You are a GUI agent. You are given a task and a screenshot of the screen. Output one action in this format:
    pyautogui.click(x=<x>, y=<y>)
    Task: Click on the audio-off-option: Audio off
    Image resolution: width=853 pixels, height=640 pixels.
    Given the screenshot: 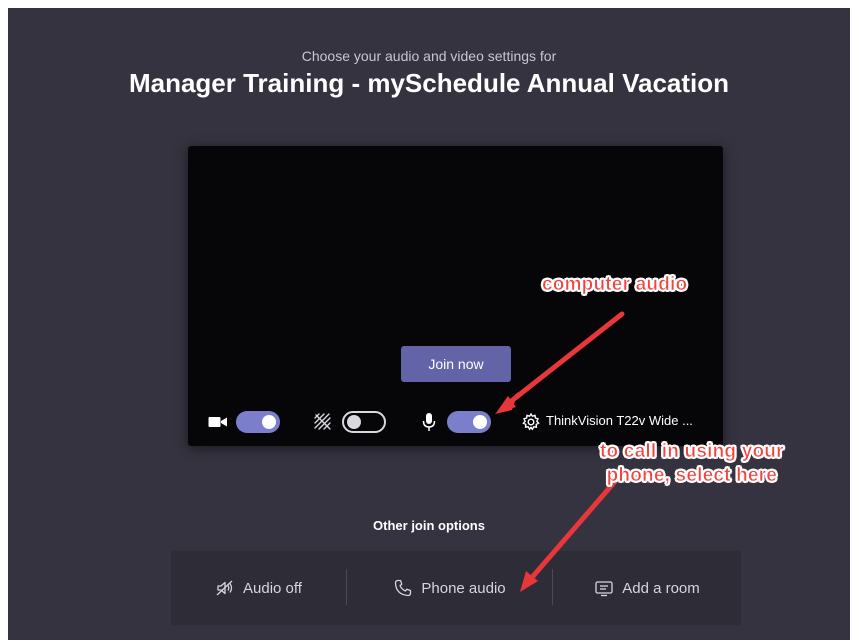 What is the action you would take?
    pyautogui.click(x=258, y=588)
    